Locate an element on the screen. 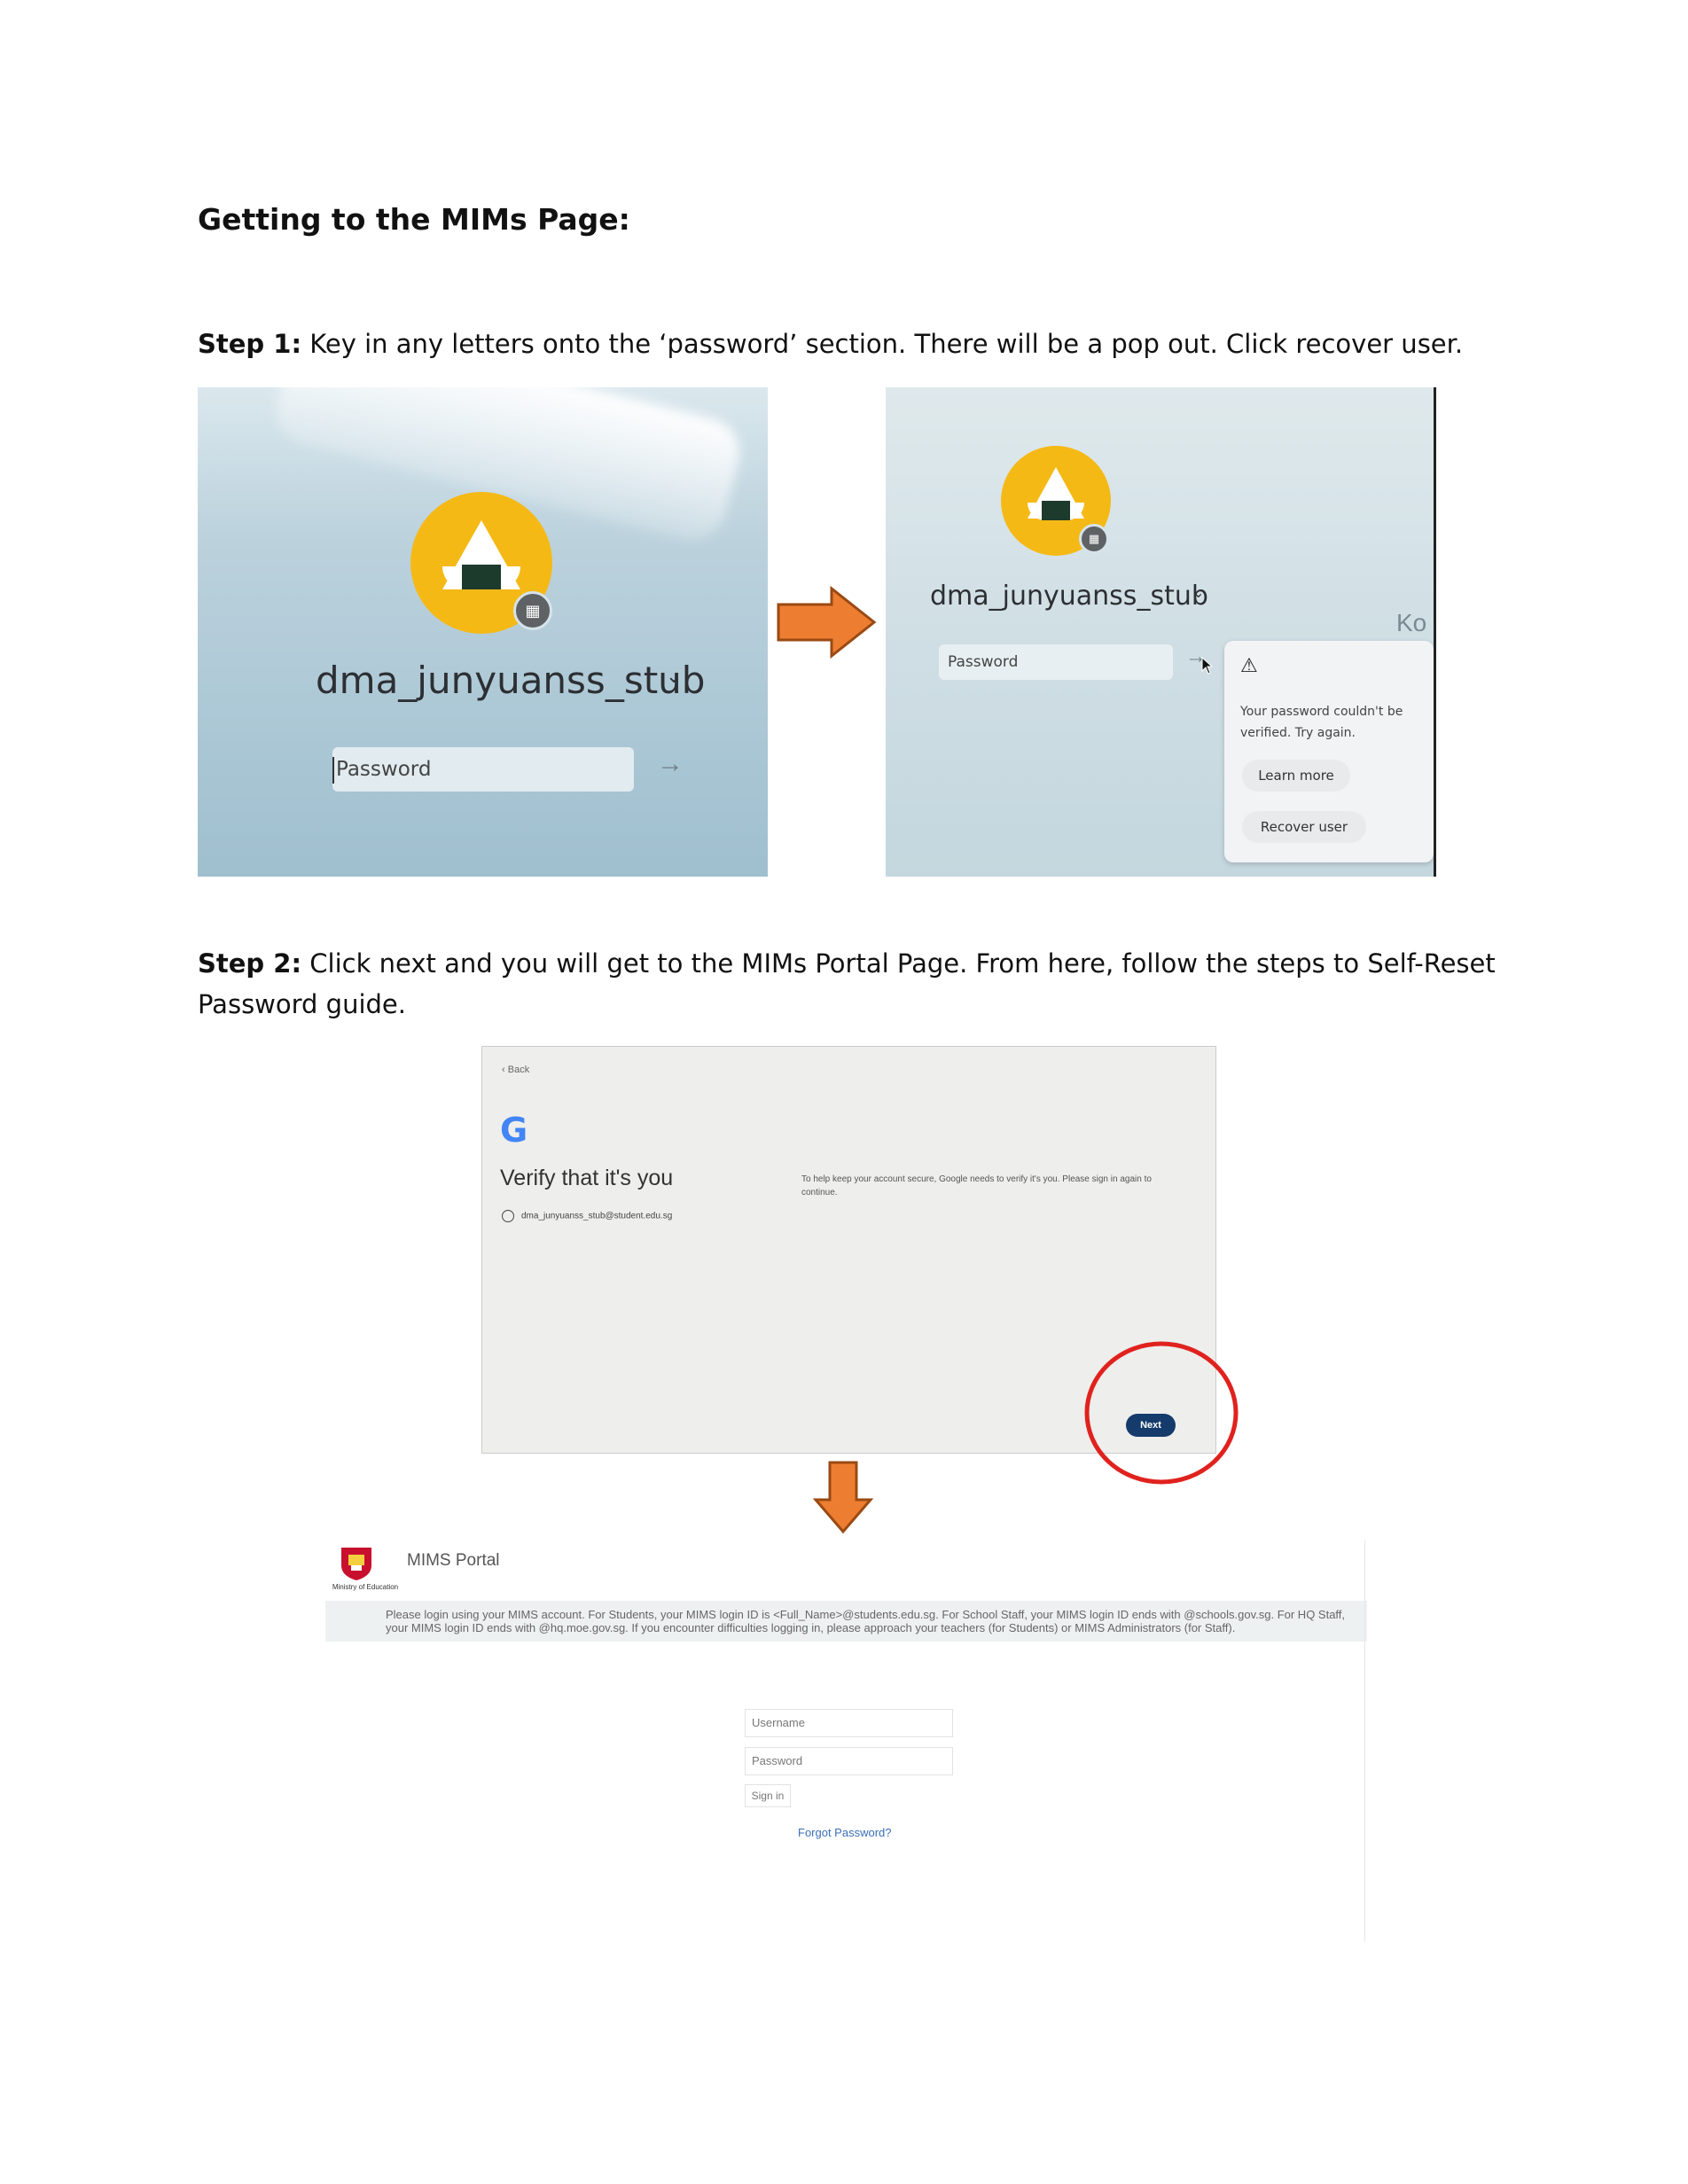 The width and height of the screenshot is (1688, 2184). login-screen-photo: ▦ dma_junyuanss_stub ⌄ Password → is located at coordinates (483, 632).